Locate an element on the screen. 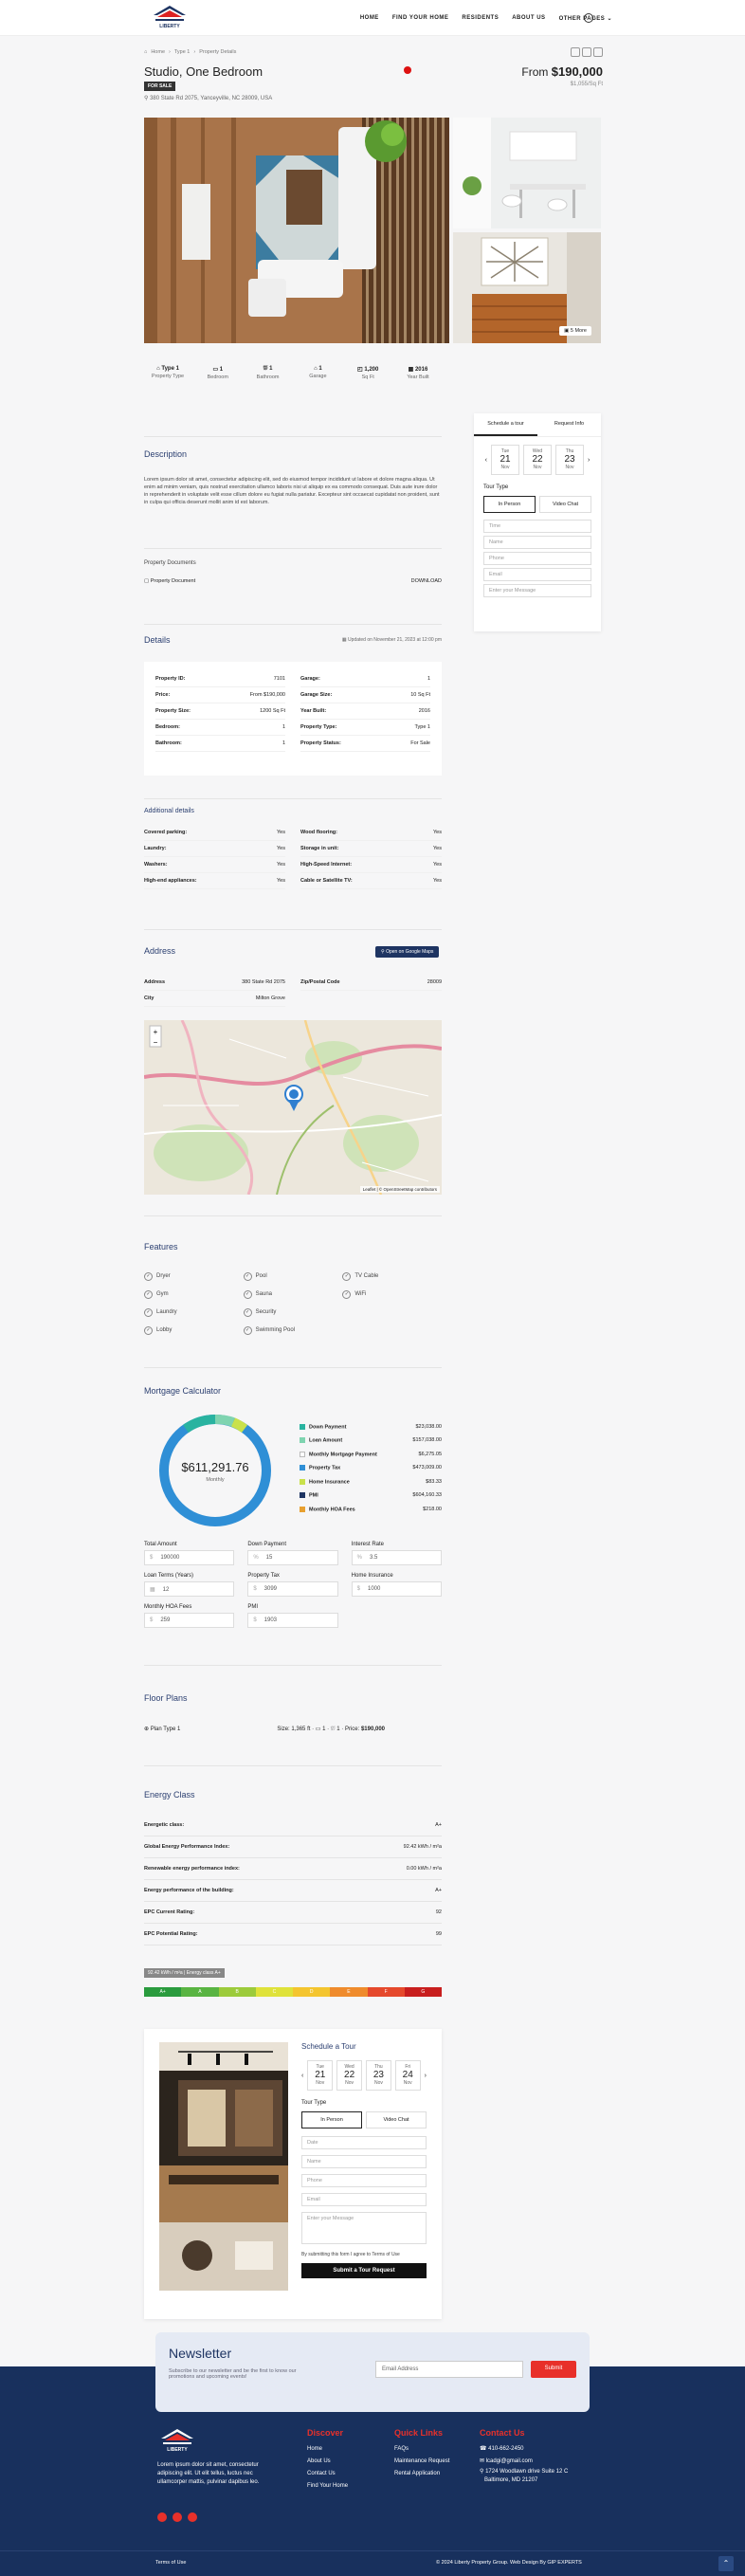 The width and height of the screenshot is (745, 2576). crumb-type: Type 1 is located at coordinates (182, 52).